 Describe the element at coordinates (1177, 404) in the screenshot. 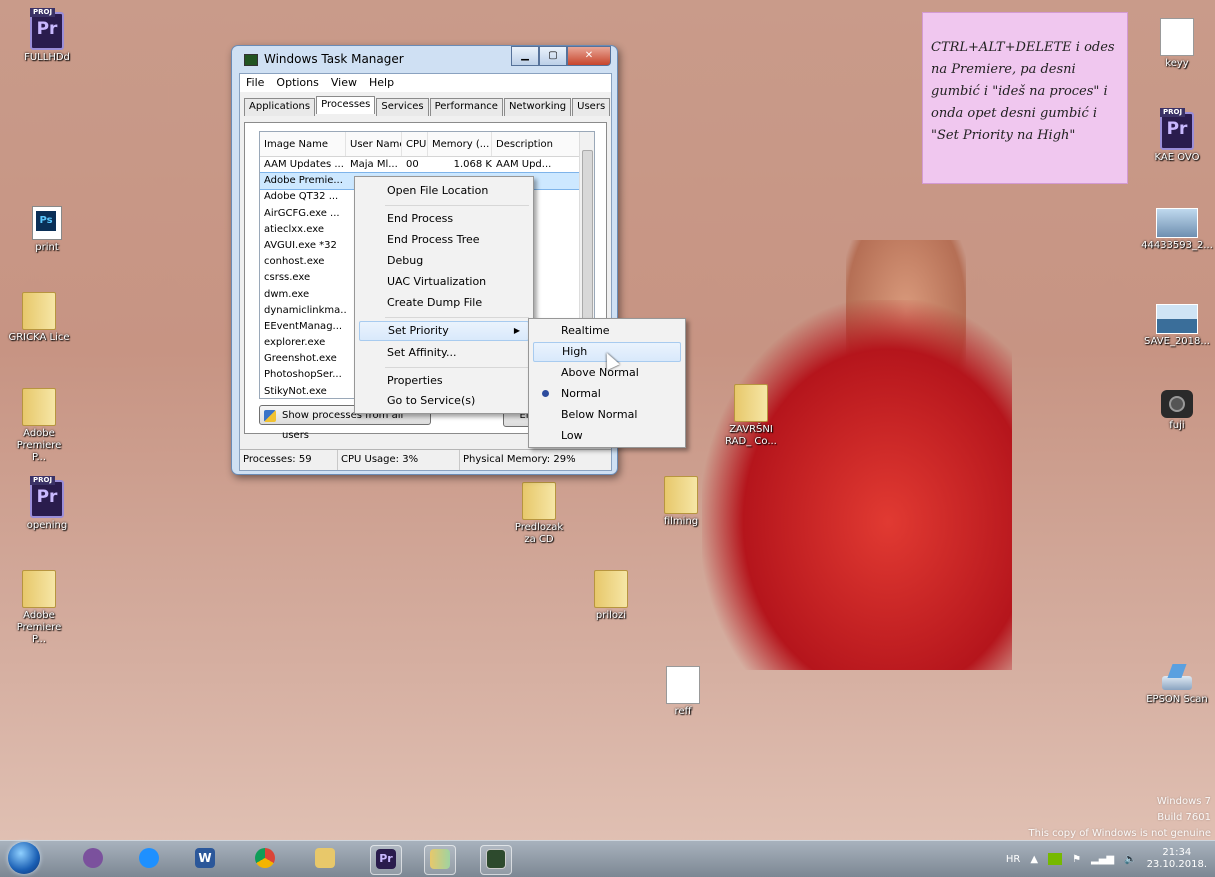

I see `camera-icon` at that location.